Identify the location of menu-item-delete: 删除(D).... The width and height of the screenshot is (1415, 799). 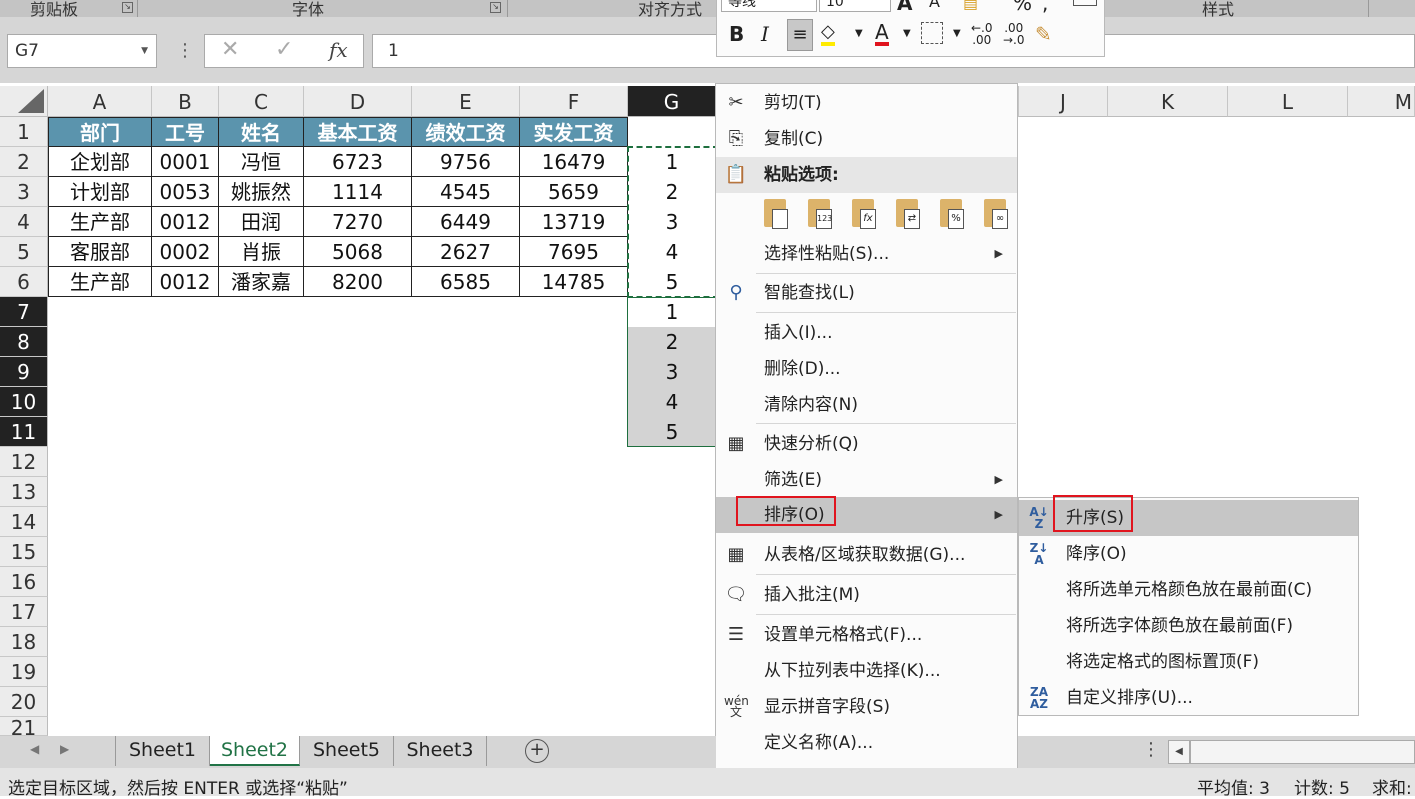
(866, 369).